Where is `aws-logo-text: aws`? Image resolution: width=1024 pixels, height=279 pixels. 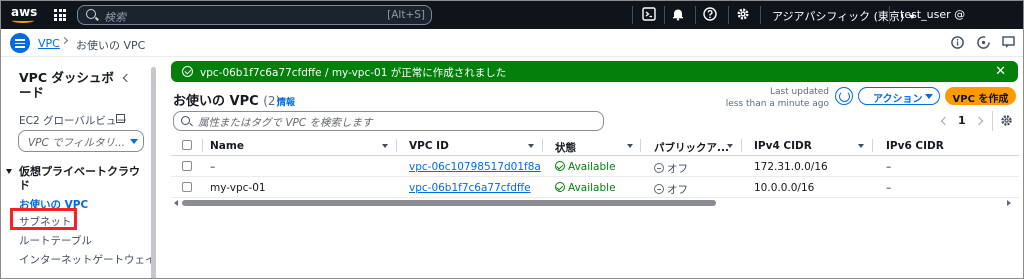
aws-logo-text: aws is located at coordinates (24, 12).